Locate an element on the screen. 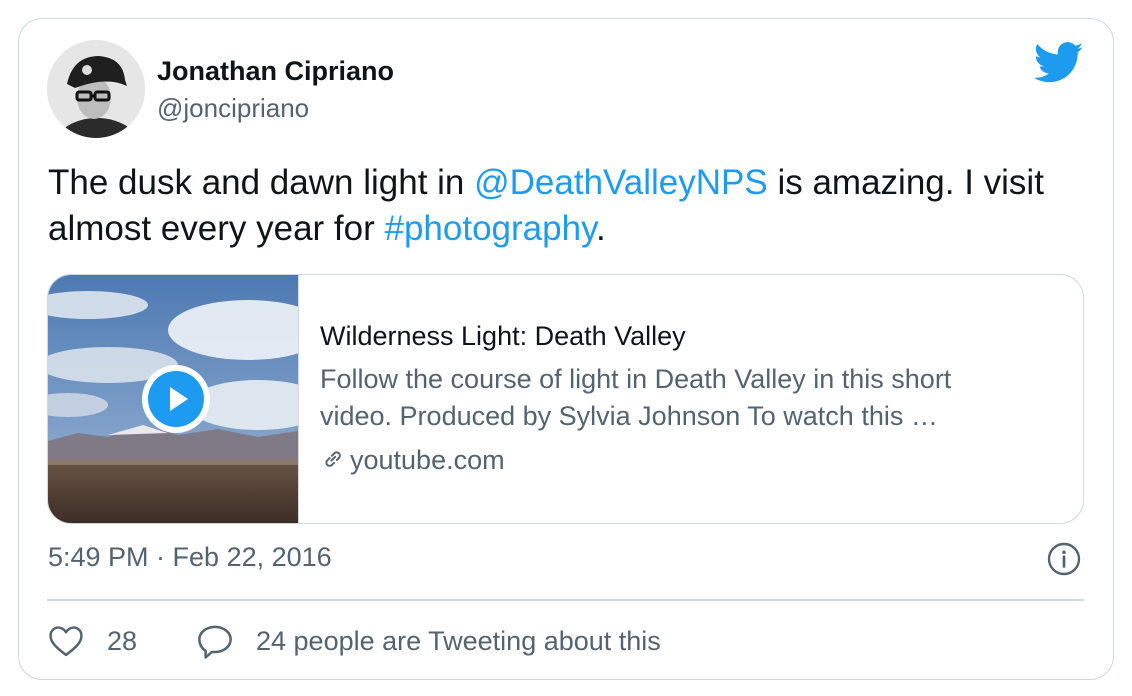 The width and height of the screenshot is (1132, 696). play-button is located at coordinates (176, 399).